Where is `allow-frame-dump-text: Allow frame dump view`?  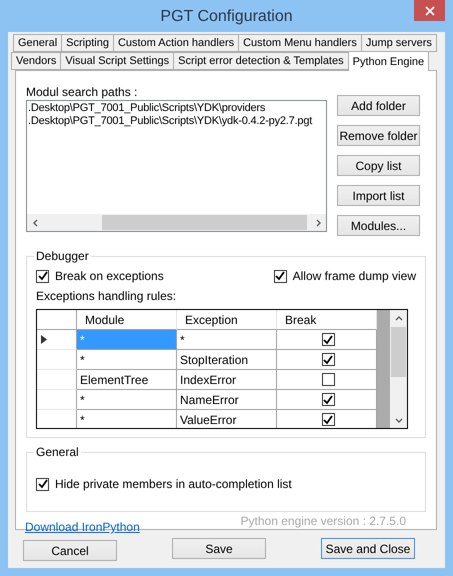
allow-frame-dump-text: Allow frame dump view is located at coordinates (354, 276).